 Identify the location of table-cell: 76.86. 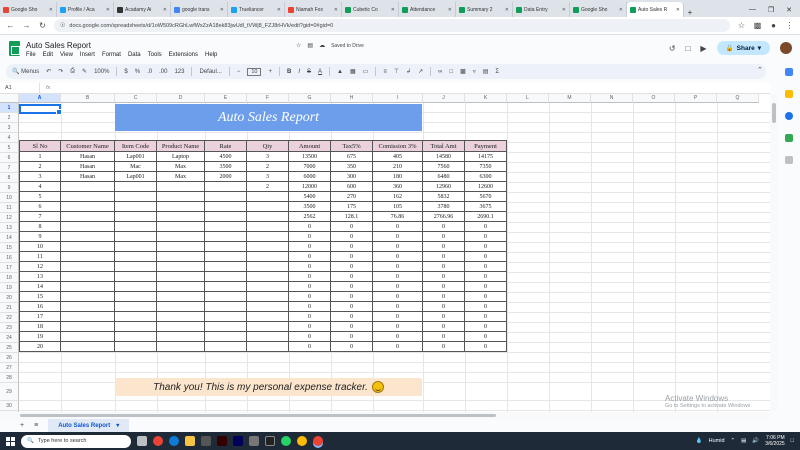
(397, 216).